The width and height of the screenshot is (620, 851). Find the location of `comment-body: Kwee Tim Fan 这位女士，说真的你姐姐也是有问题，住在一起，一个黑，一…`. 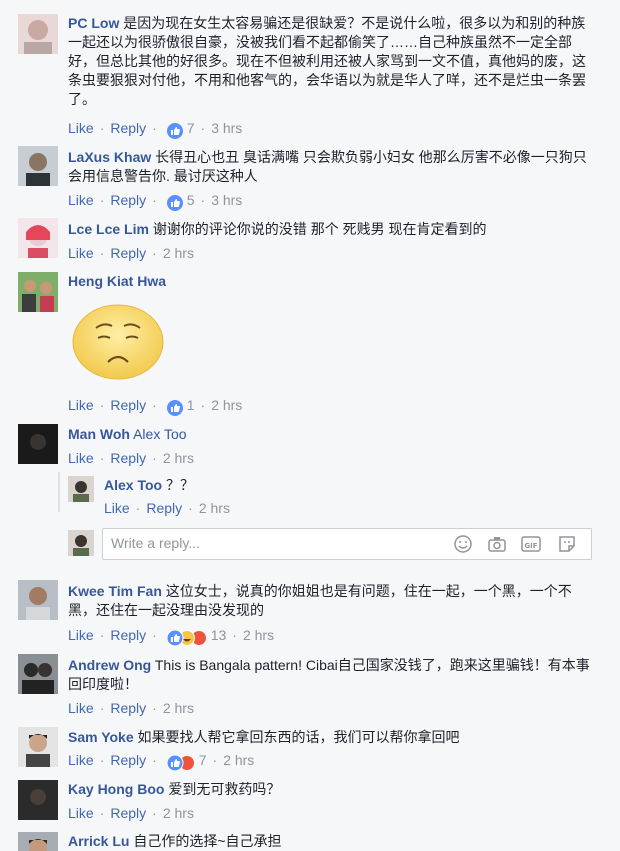

comment-body: Kwee Tim Fan 这位女士，说真的你姐姐也是有问题，住在一起，一个黑，一… is located at coordinates (333, 601).